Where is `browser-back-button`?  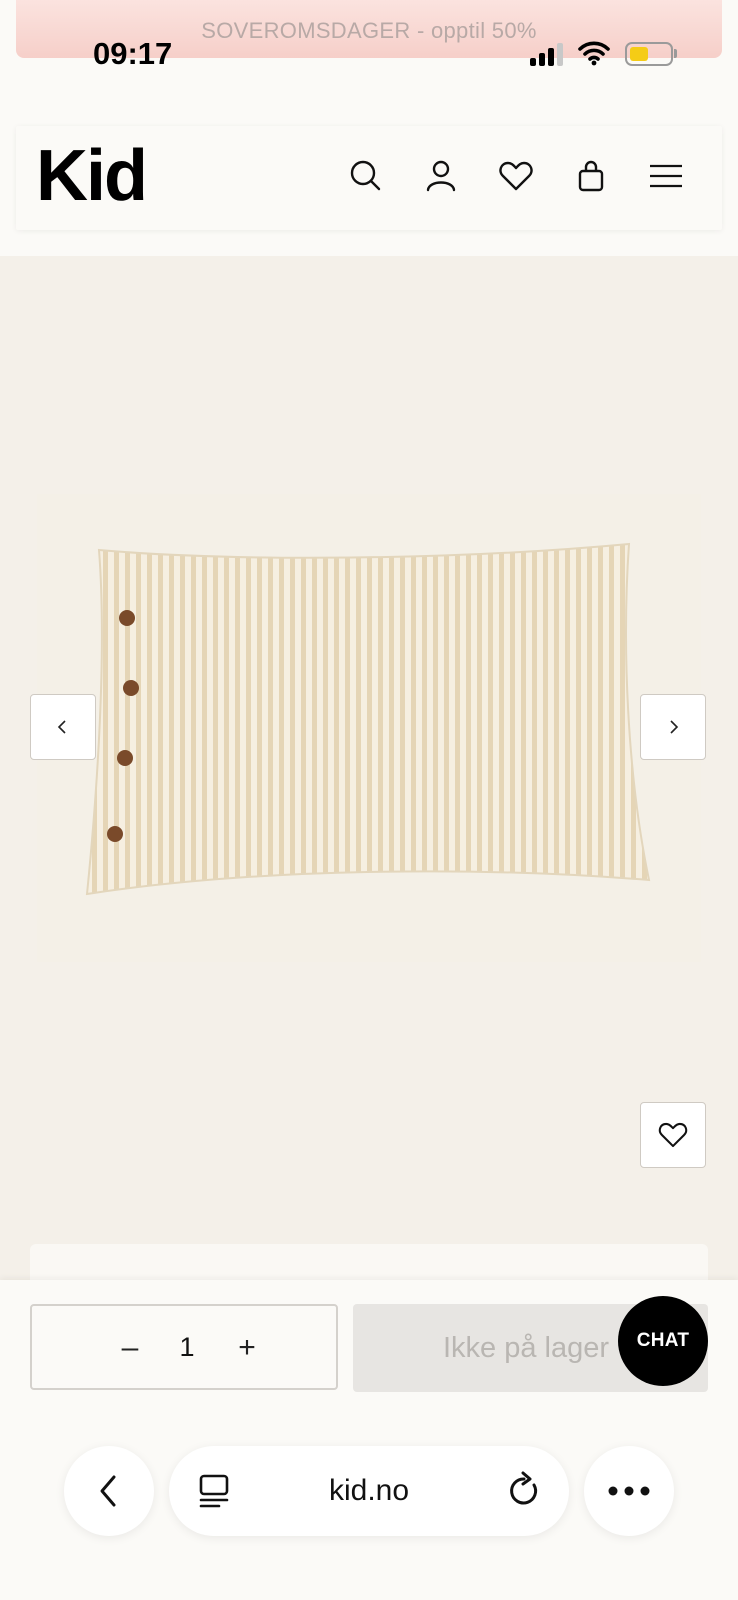 browser-back-button is located at coordinates (109, 1491).